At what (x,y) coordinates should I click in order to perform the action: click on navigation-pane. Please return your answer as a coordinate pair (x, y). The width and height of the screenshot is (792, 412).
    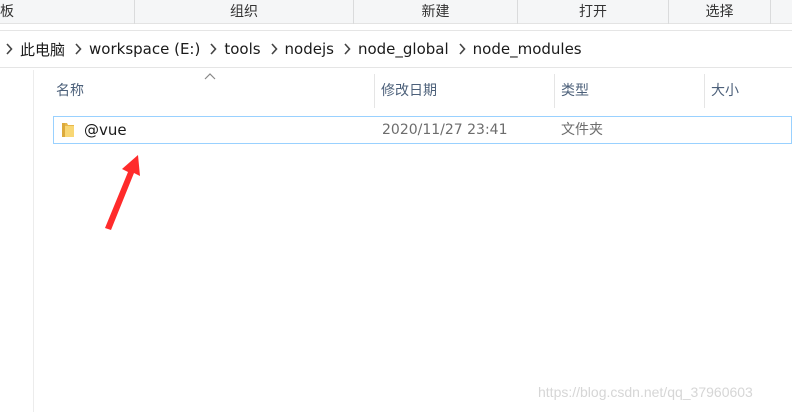
    Looking at the image, I should click on (17, 241).